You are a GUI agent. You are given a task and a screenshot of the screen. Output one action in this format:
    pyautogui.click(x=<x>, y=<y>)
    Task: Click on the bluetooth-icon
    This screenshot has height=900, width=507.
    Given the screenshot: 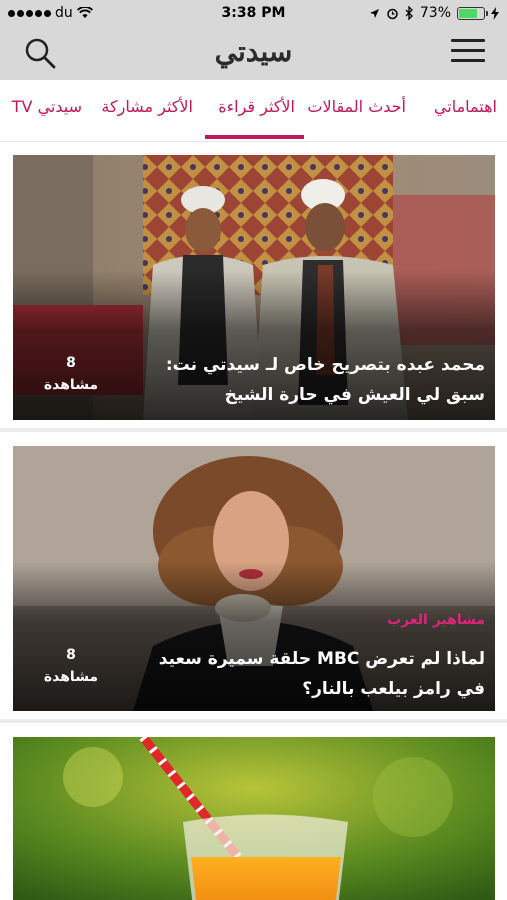 What is the action you would take?
    pyautogui.click(x=409, y=13)
    